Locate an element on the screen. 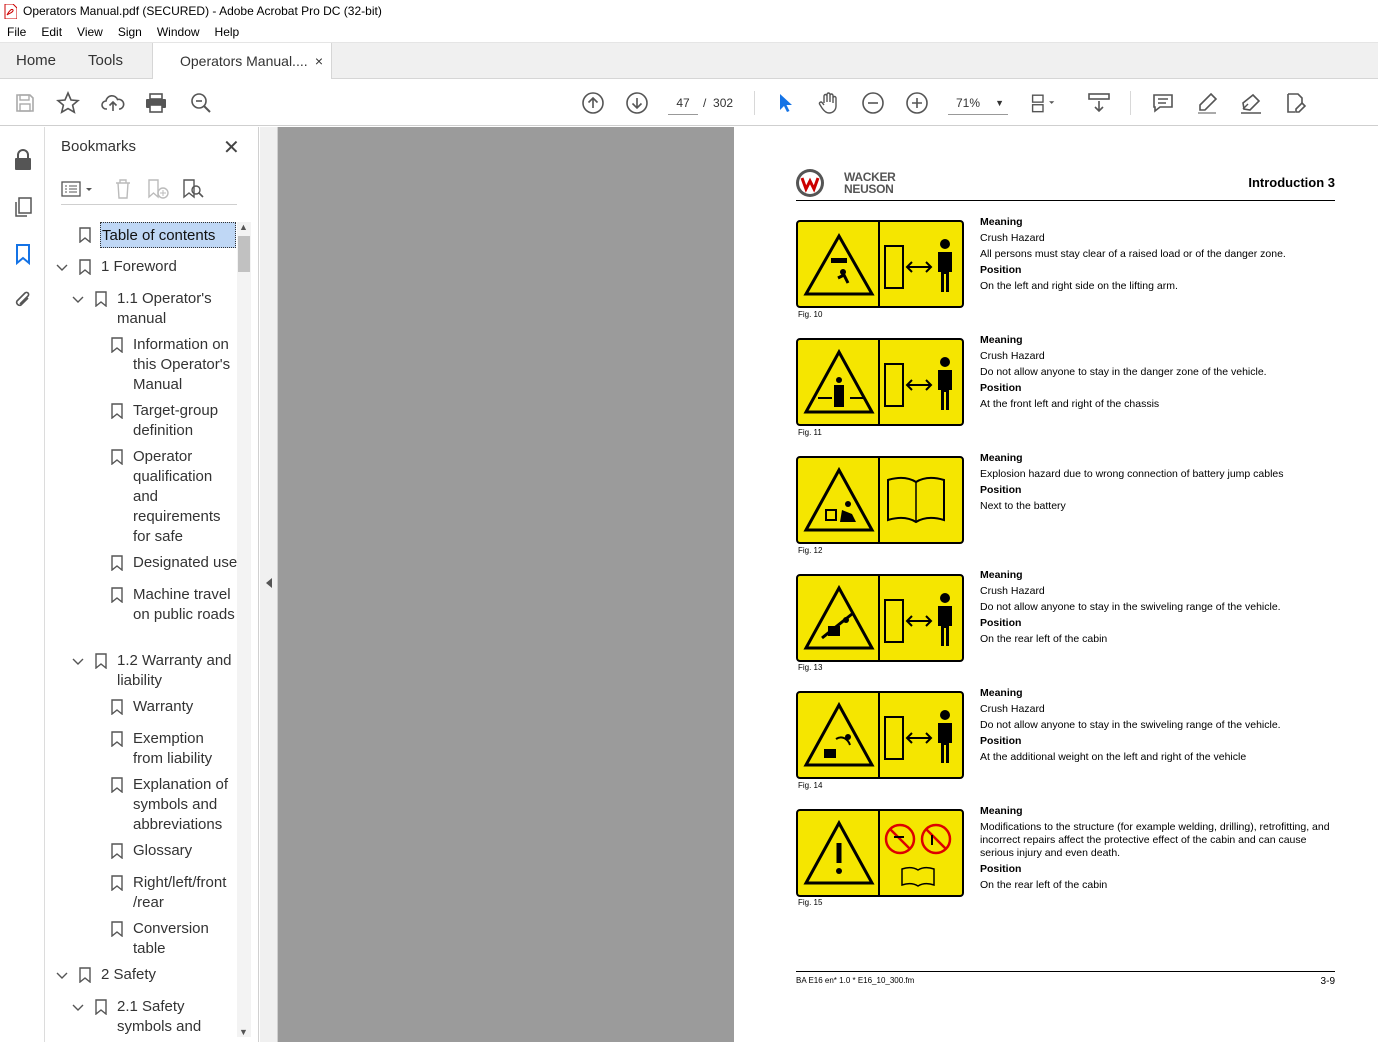 Image resolution: width=1378 pixels, height=1042 pixels. position-text: Next to the battery is located at coordinates (1023, 506).